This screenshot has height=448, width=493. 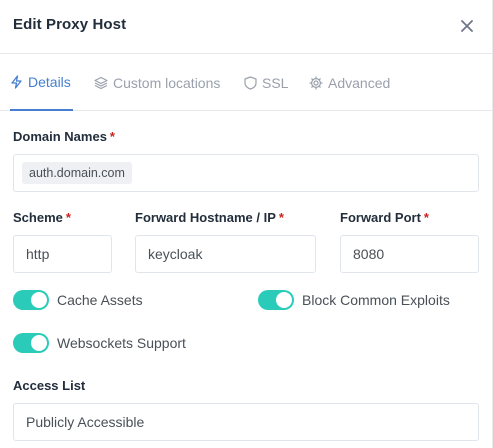 I want to click on tab-custom-locations: Custom locations, so click(x=157, y=82).